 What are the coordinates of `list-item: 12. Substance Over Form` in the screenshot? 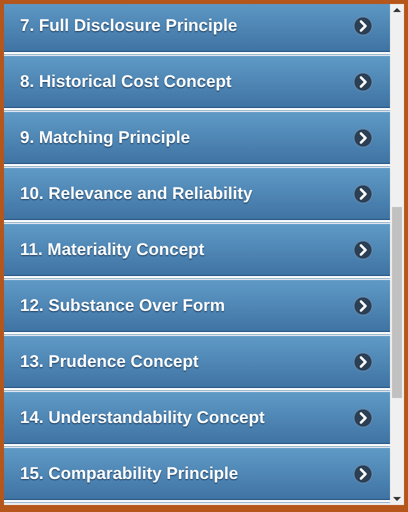 It's located at (197, 306).